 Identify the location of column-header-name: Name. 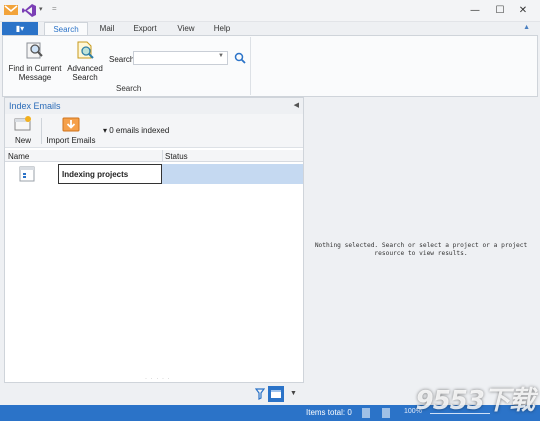
(18, 156).